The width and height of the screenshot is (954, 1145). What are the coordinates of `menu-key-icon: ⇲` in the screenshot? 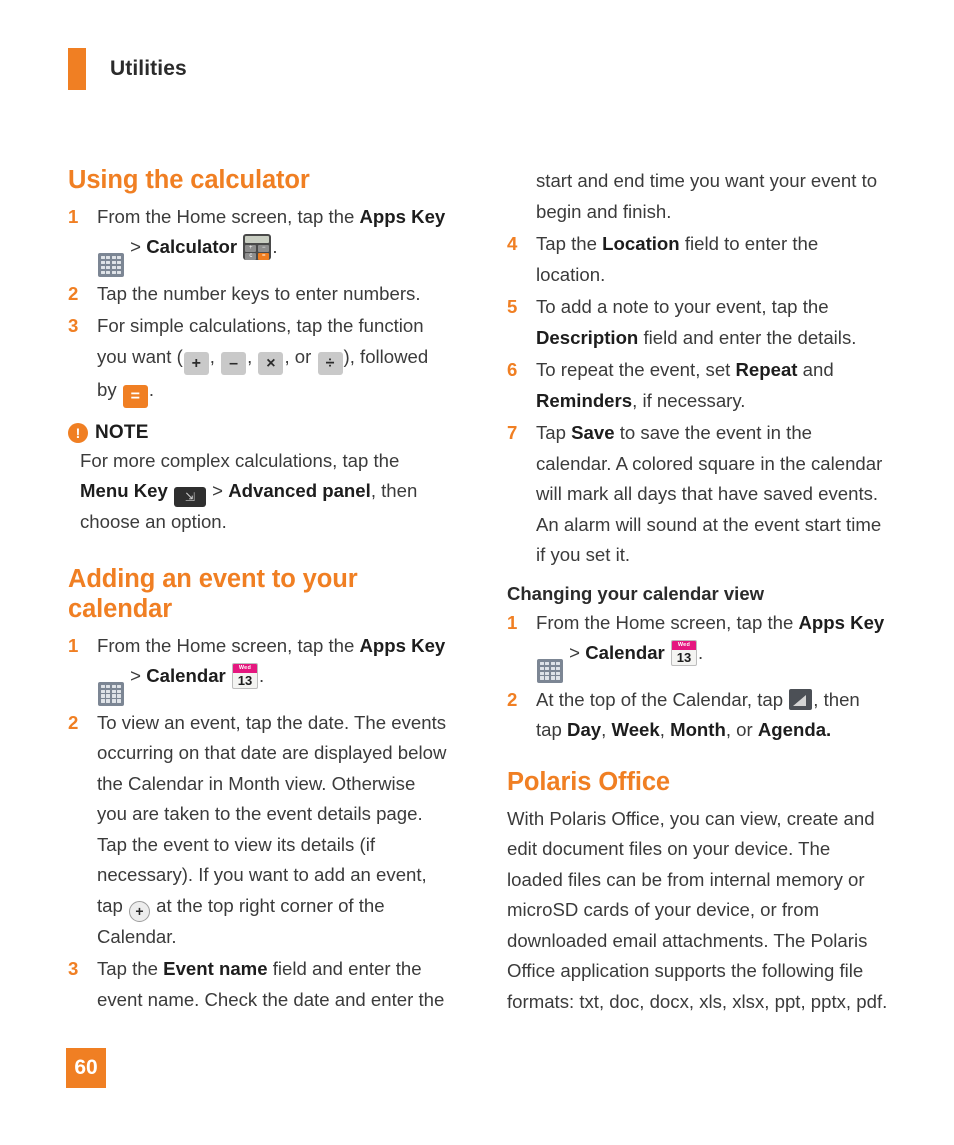 It's located at (190, 497).